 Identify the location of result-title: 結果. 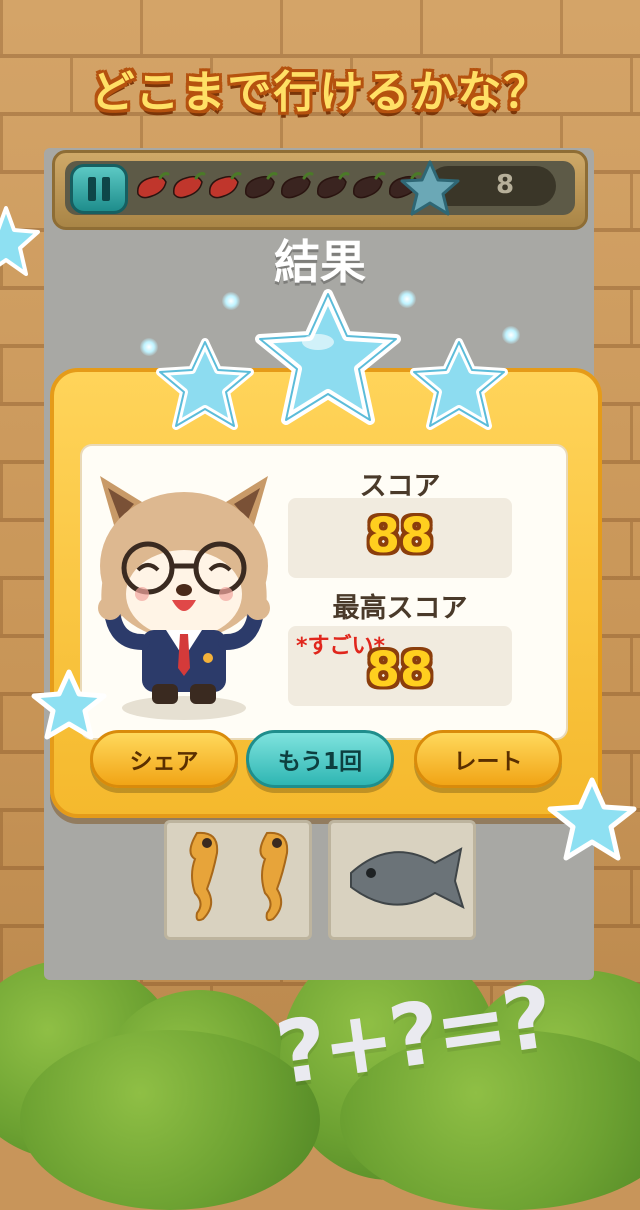
(320, 262).